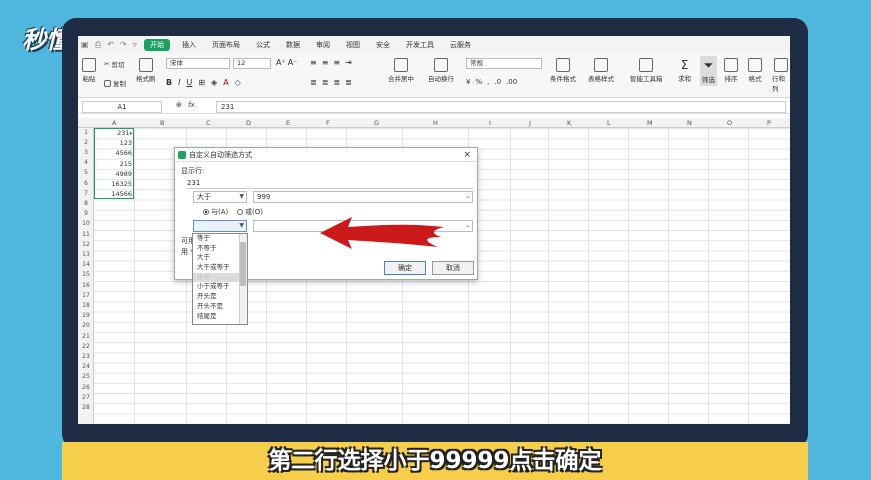 This screenshot has width=871, height=480. Describe the element at coordinates (191, 105) in the screenshot. I see `fx-icon: fx` at that location.